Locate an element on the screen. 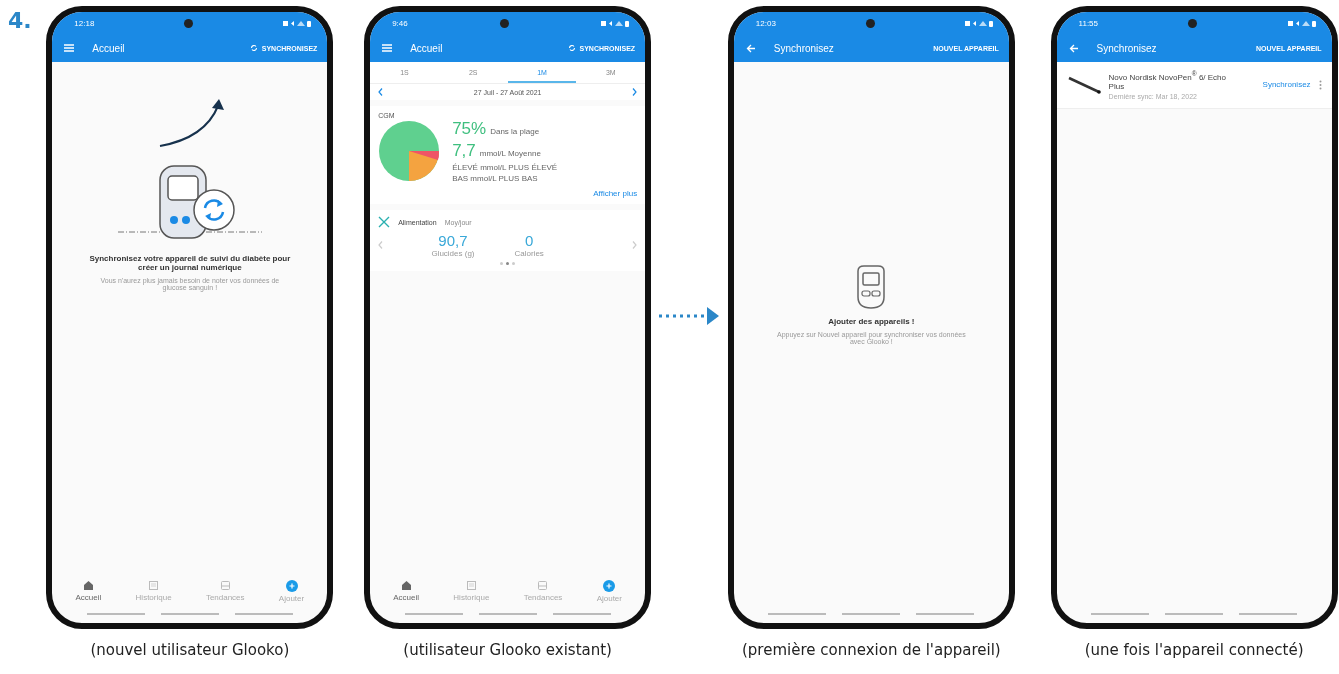  page-dots is located at coordinates (508, 263).